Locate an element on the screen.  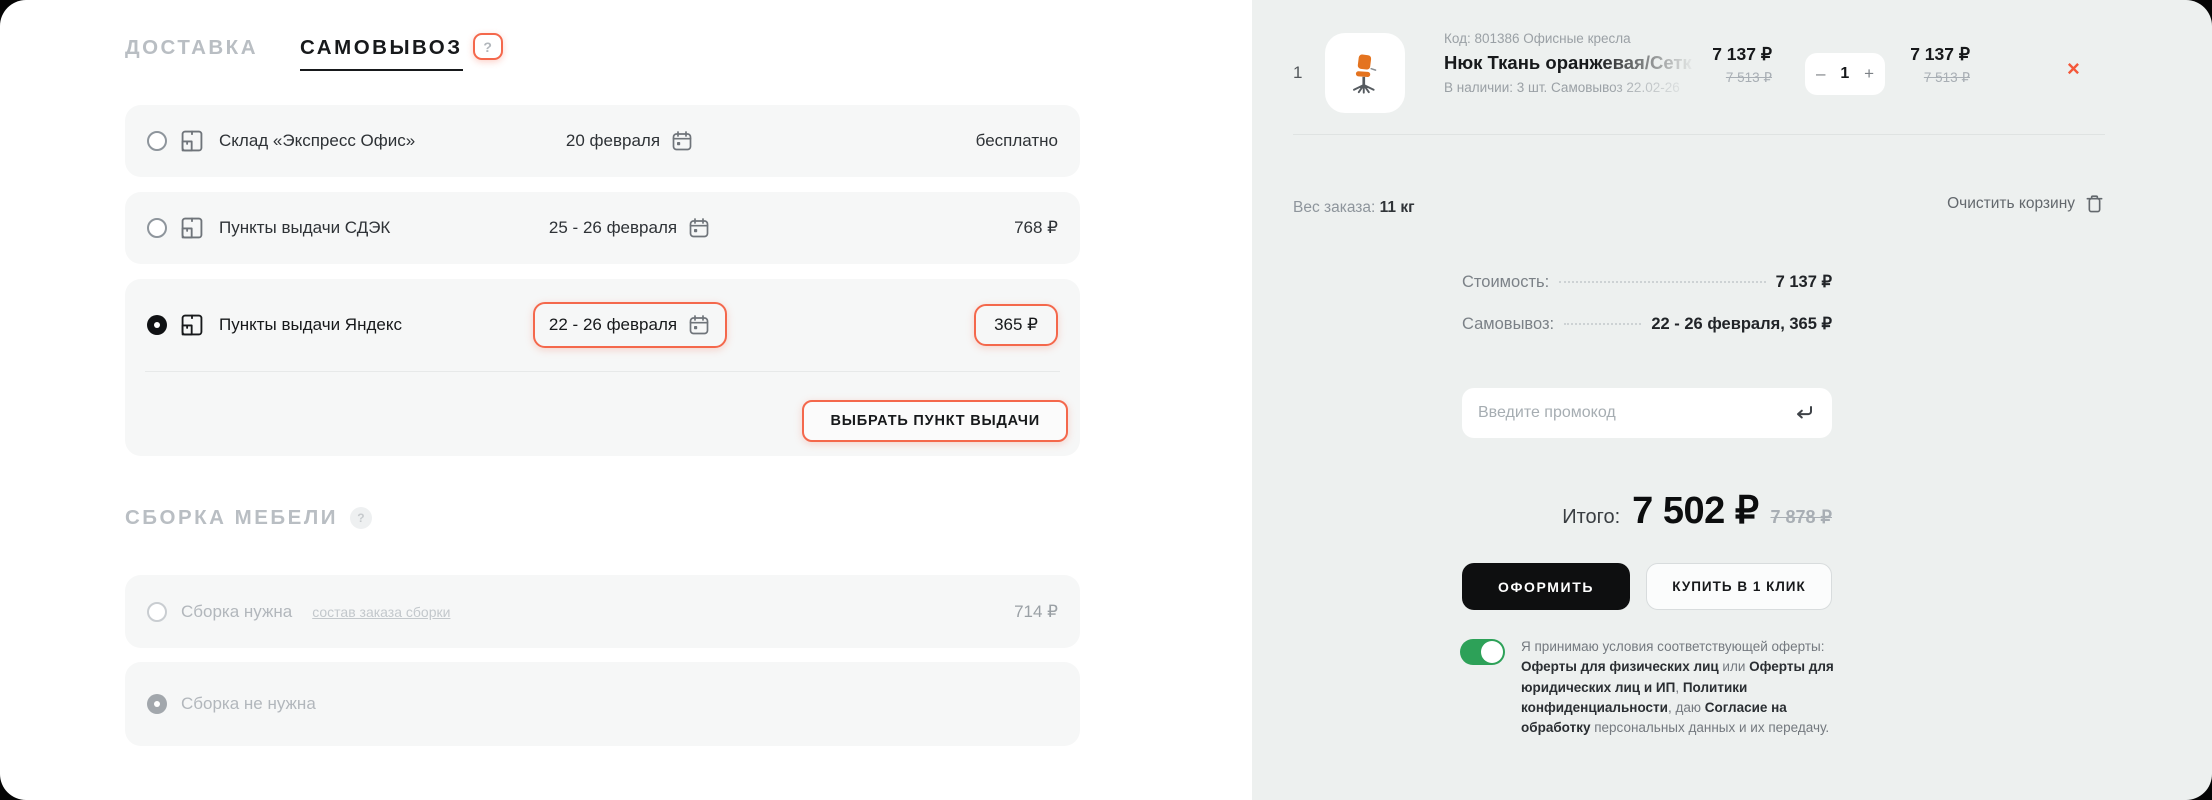
assembly-section-title: СБОРКА МЕБЕЛИ ? is located at coordinates (248, 518).